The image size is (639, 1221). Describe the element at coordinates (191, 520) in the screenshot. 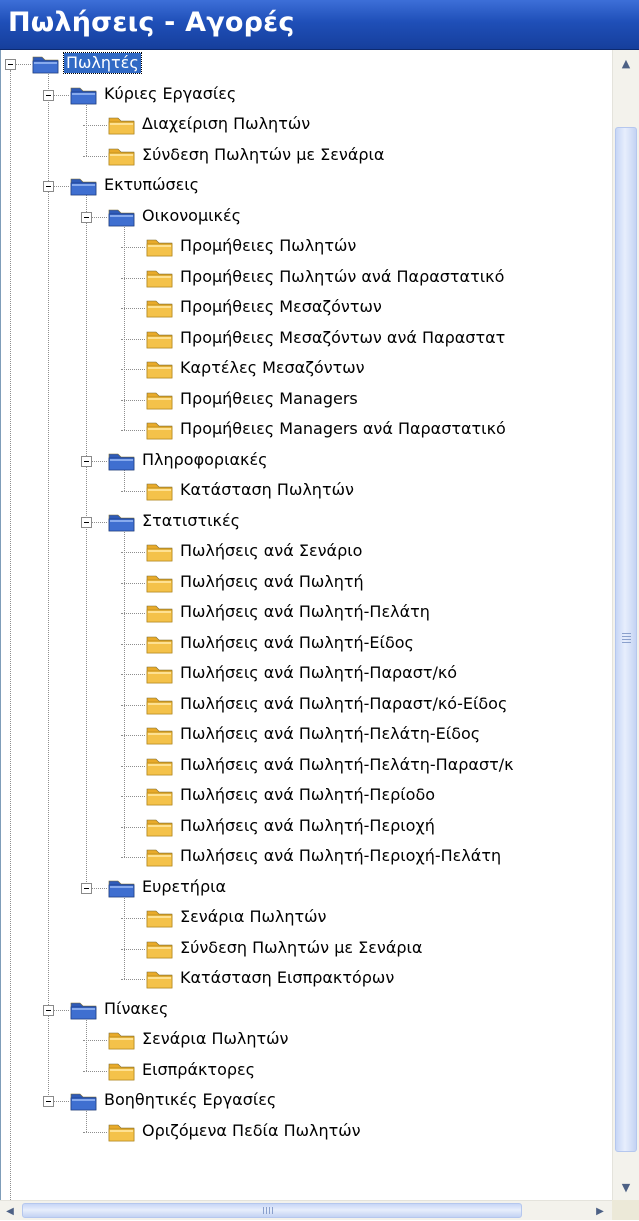

I see `tree-item-label: Στατιστικές` at that location.